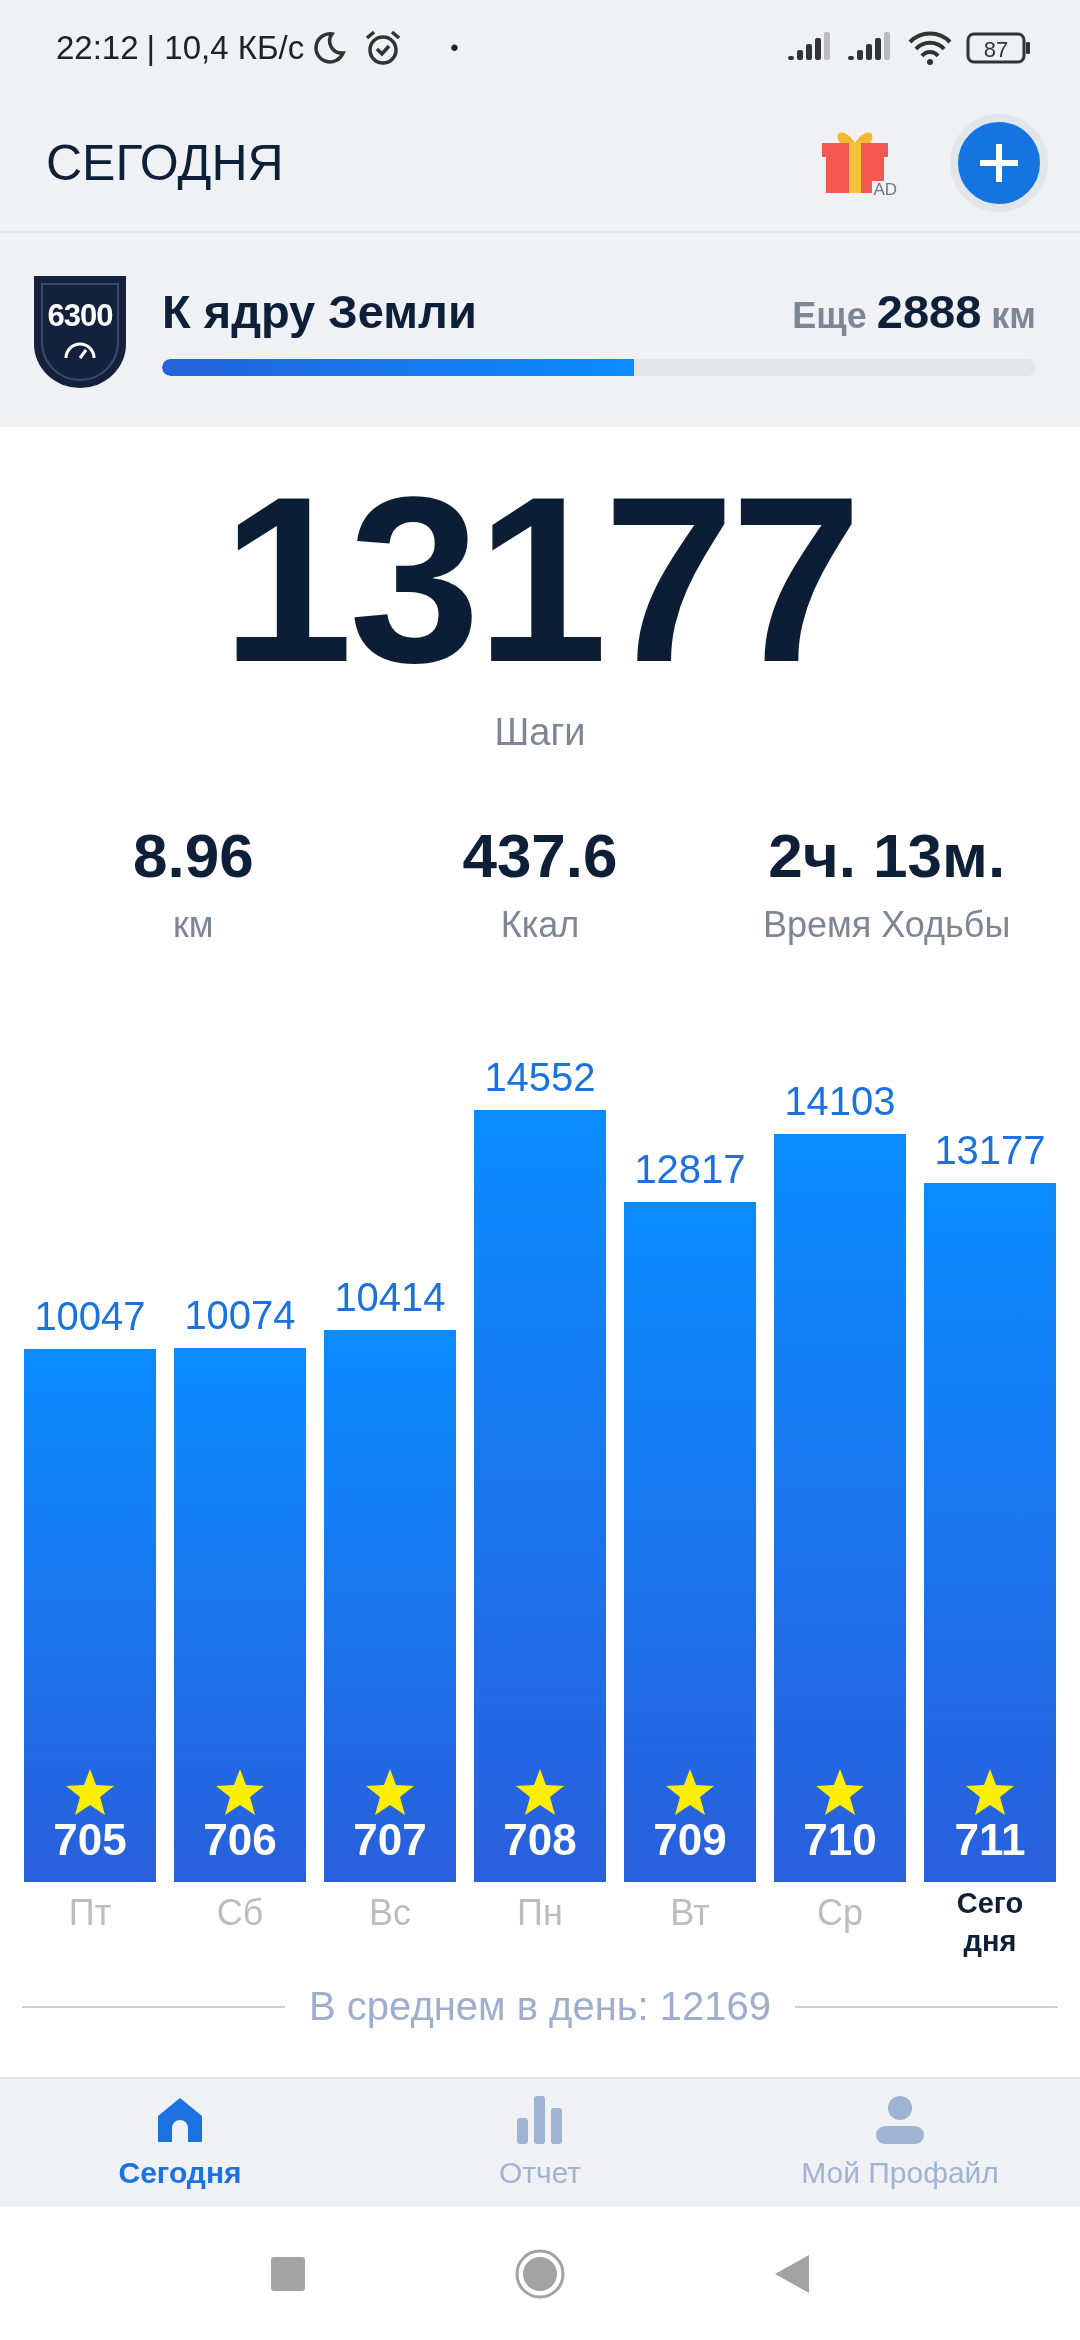  Describe the element at coordinates (540, 732) in the screenshot. I see `steps-label: Шаги` at that location.